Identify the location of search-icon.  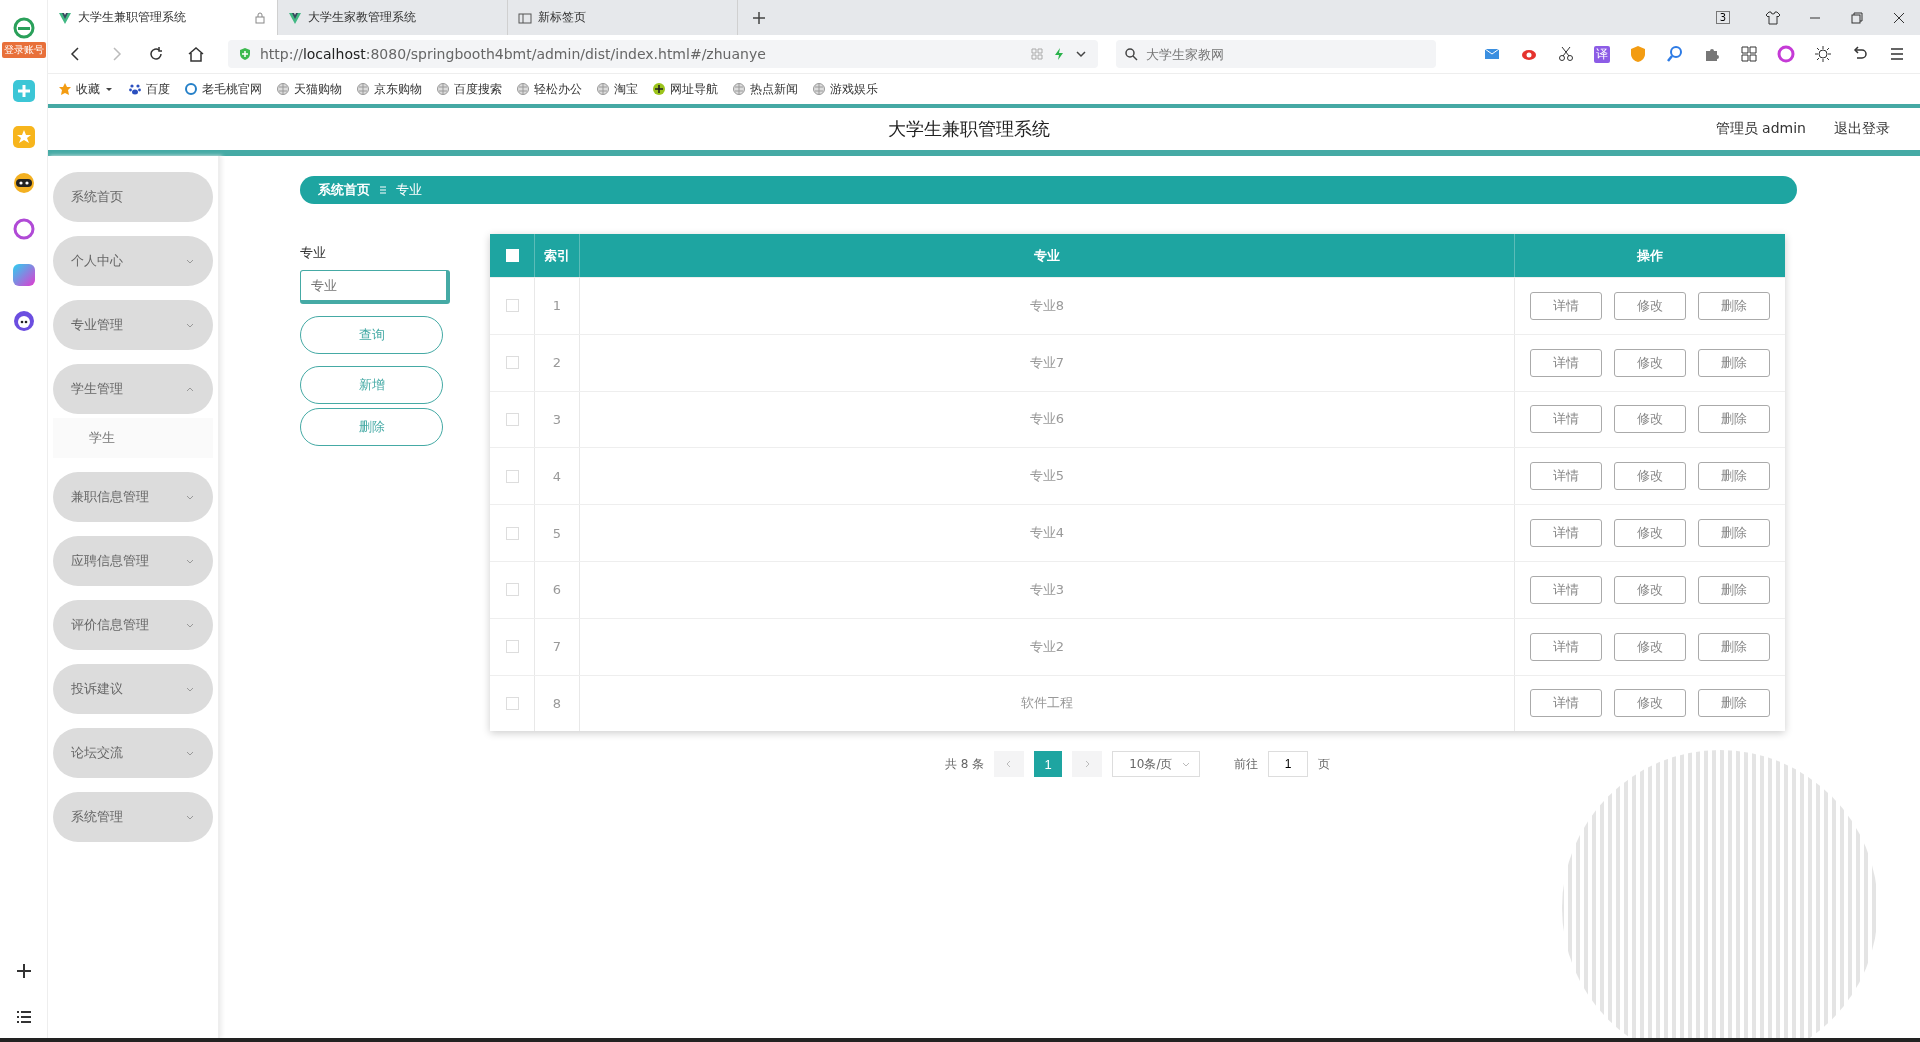
(1675, 54).